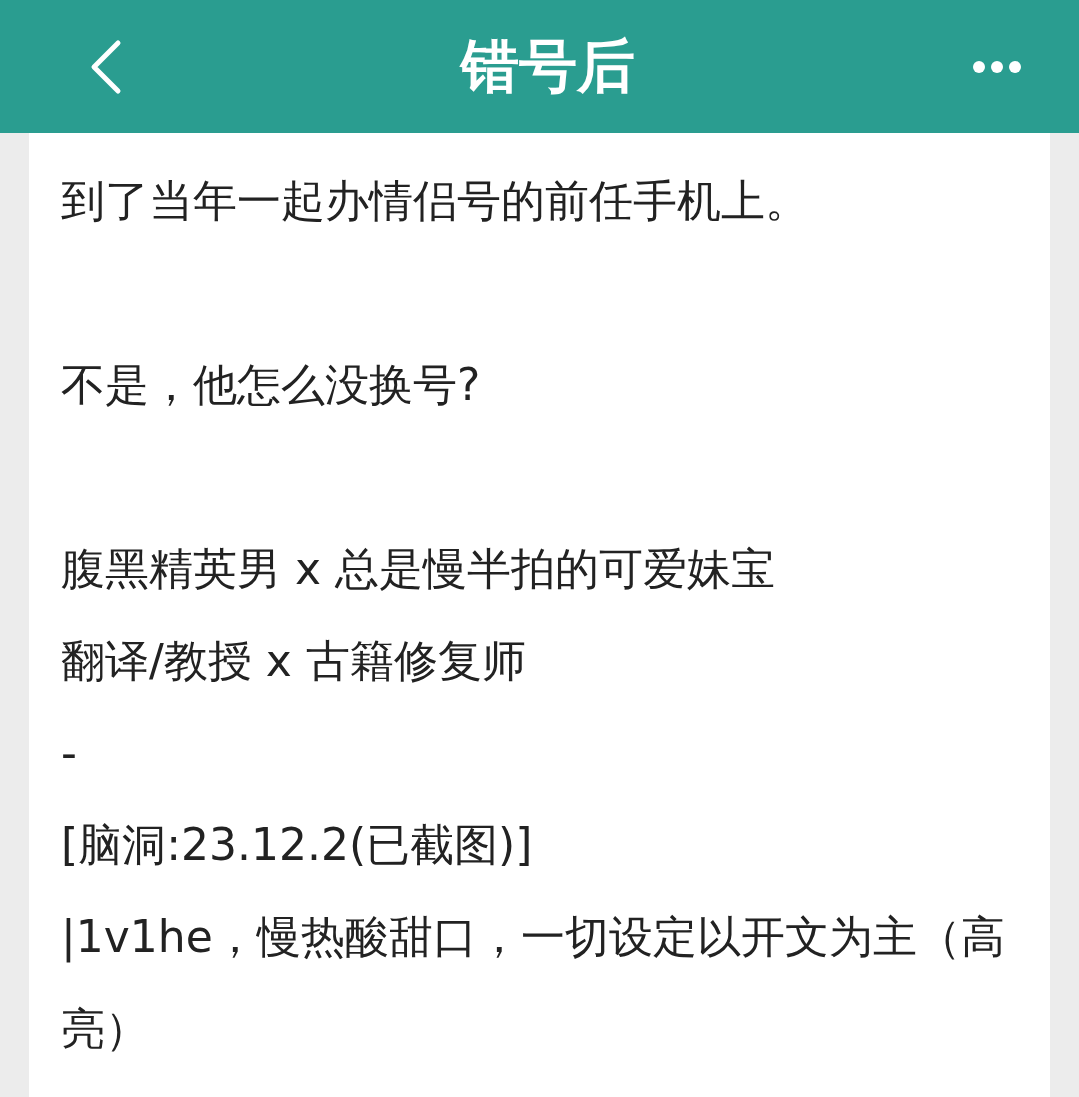 The width and height of the screenshot is (1079, 1097). Describe the element at coordinates (69, 753) in the screenshot. I see `text-line: -` at that location.